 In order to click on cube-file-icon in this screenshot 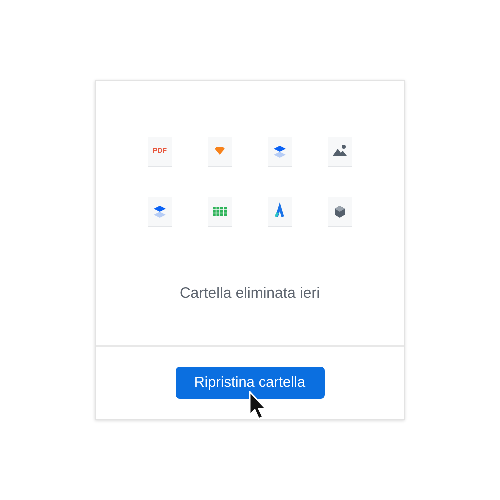, I will do `click(340, 212)`.